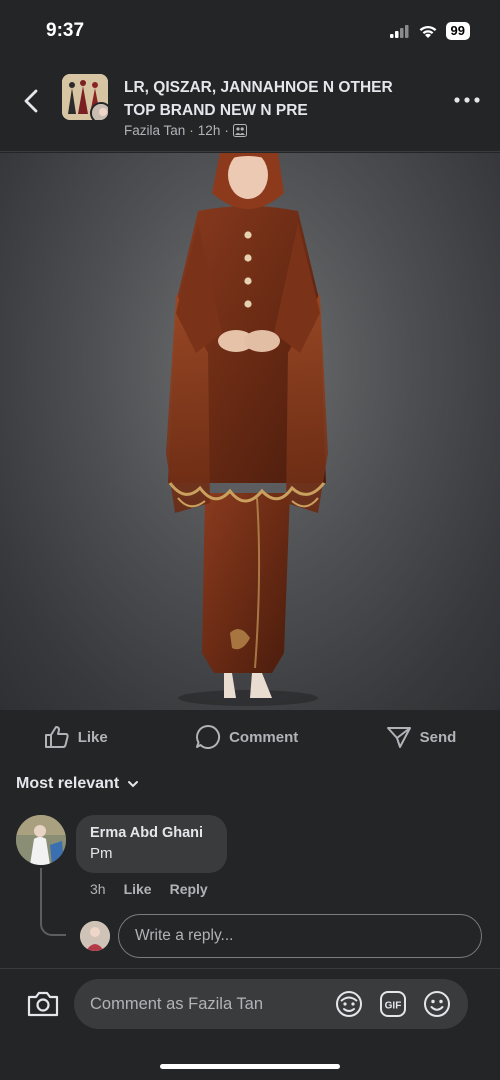  What do you see at coordinates (437, 1004) in the screenshot?
I see `emoji-icon` at bounding box center [437, 1004].